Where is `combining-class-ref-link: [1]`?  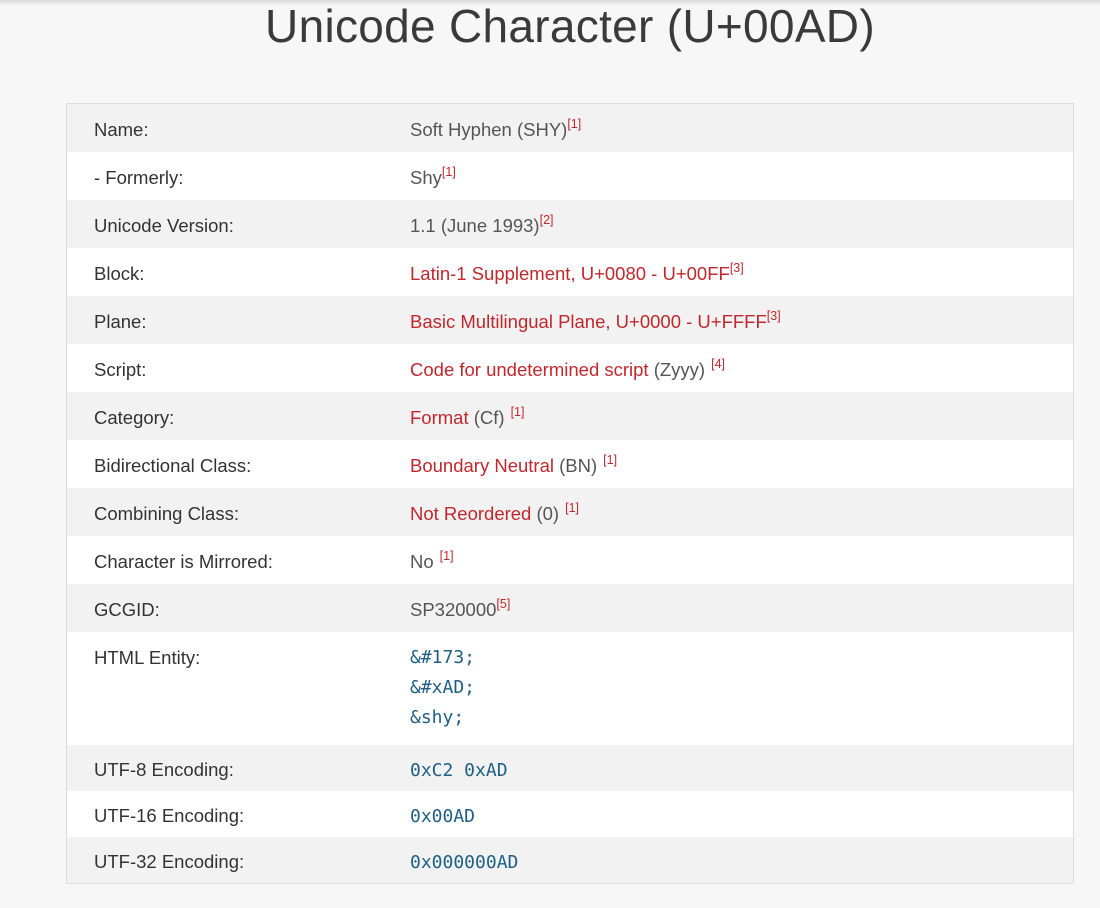
combining-class-ref-link: [1] is located at coordinates (572, 508).